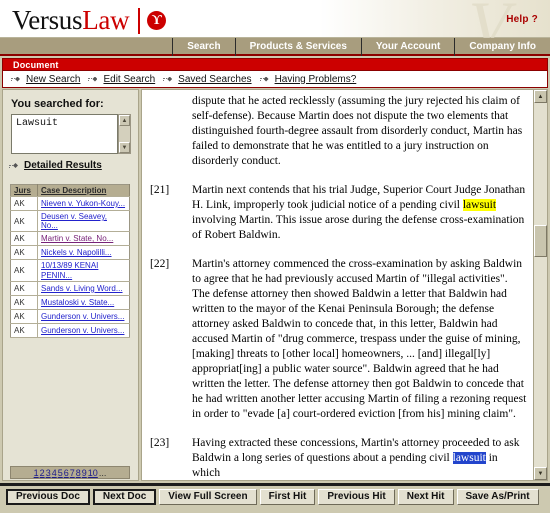 This screenshot has height=513, width=550. What do you see at coordinates (540, 473) in the screenshot?
I see `scroll-down-icon: ▼` at bounding box center [540, 473].